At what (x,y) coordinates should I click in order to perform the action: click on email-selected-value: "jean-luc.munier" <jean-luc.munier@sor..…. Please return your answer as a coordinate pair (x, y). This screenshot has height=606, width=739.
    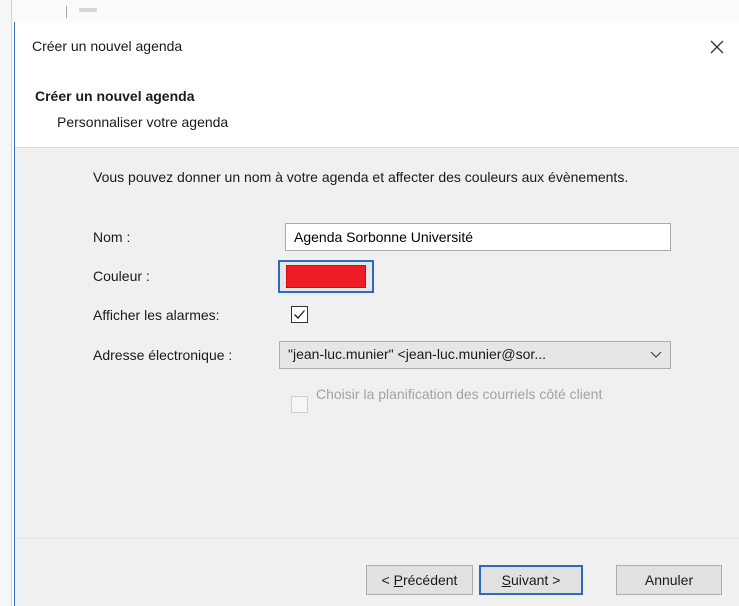
    Looking at the image, I should click on (417, 354).